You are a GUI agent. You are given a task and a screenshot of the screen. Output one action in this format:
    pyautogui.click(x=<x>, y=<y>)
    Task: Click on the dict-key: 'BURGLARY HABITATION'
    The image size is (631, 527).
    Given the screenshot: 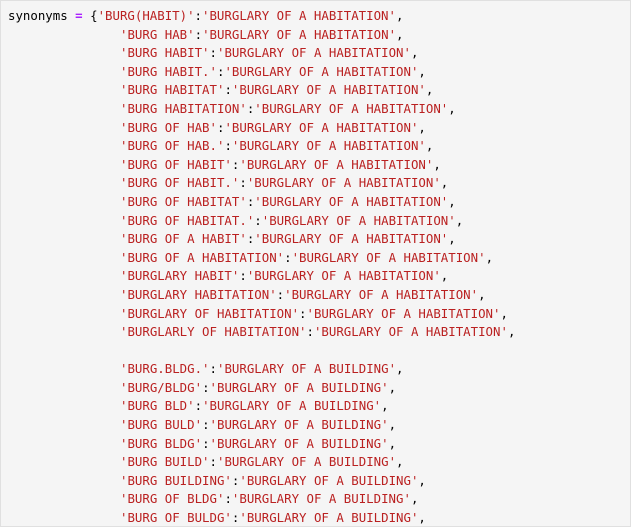 What is the action you would take?
    pyautogui.click(x=198, y=294)
    